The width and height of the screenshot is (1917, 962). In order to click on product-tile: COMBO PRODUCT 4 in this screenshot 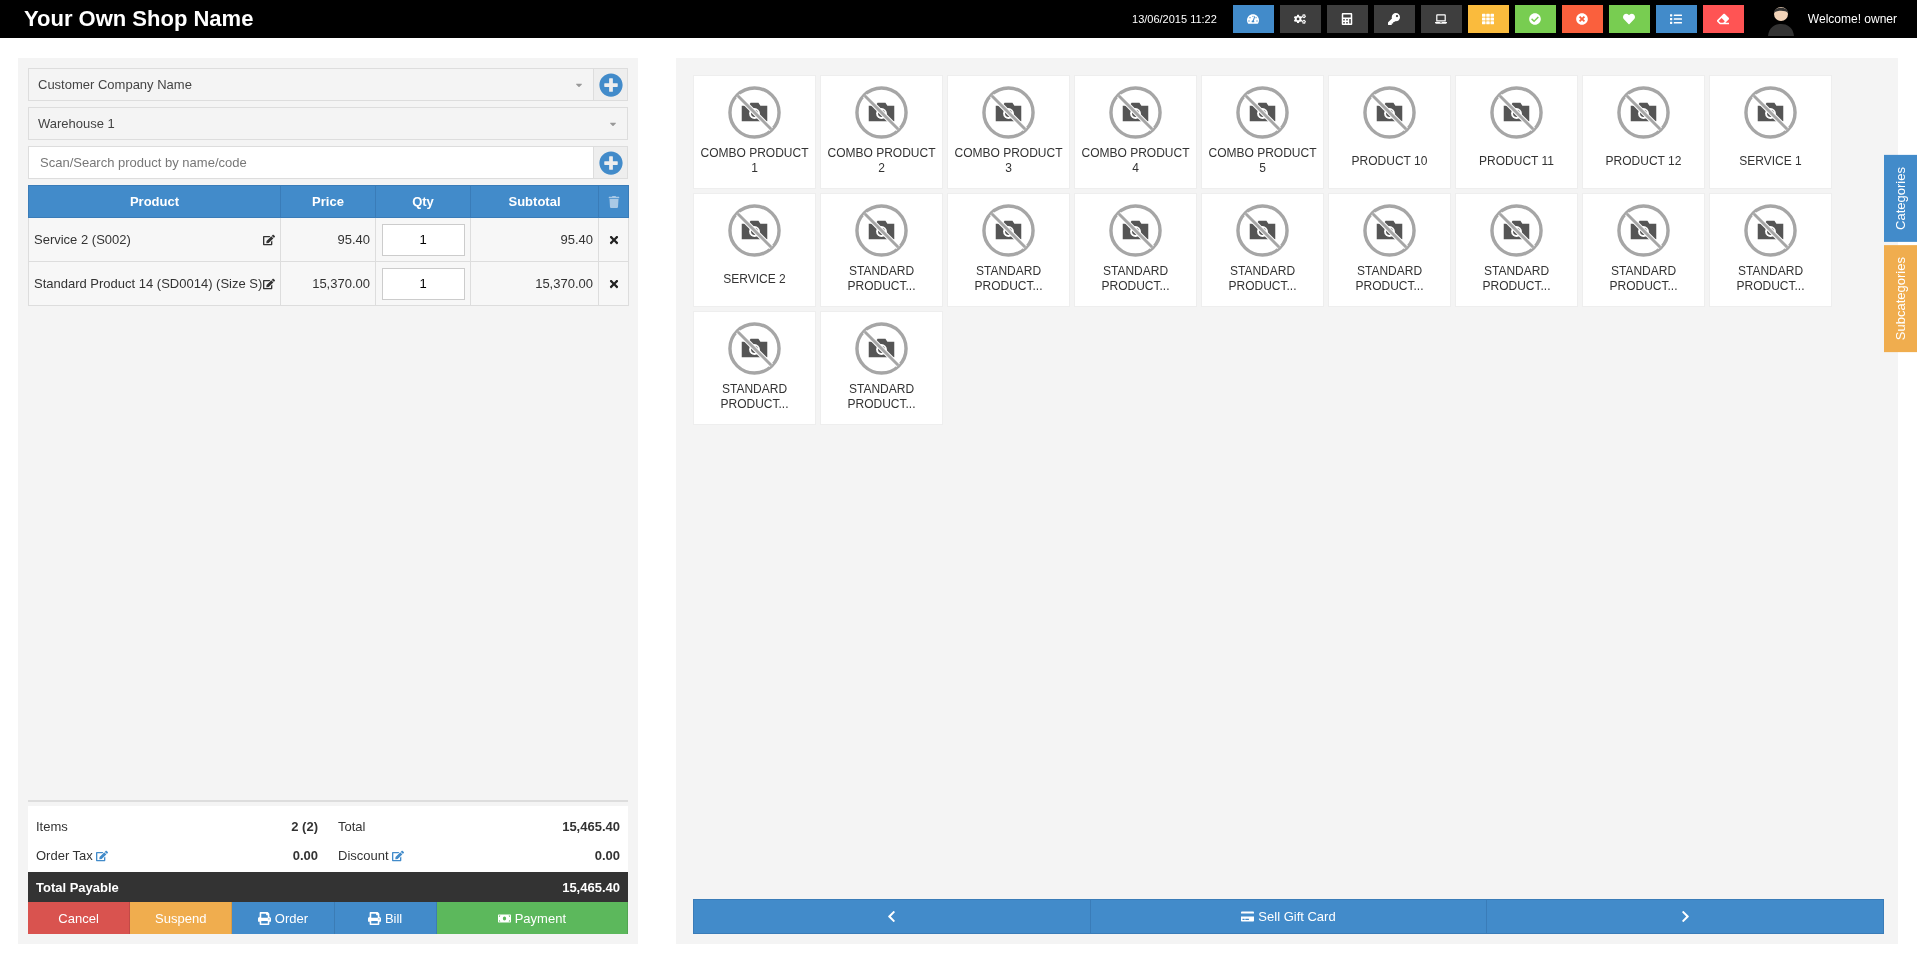, I will do `click(1135, 132)`.